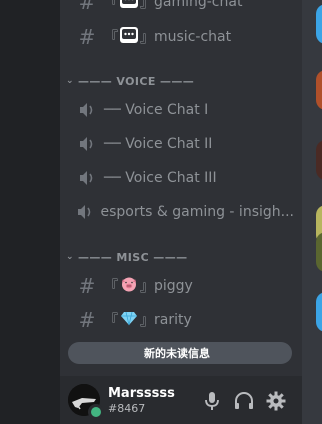  I want to click on voice-channel-2: ── Voice Chat II, so click(181, 144).